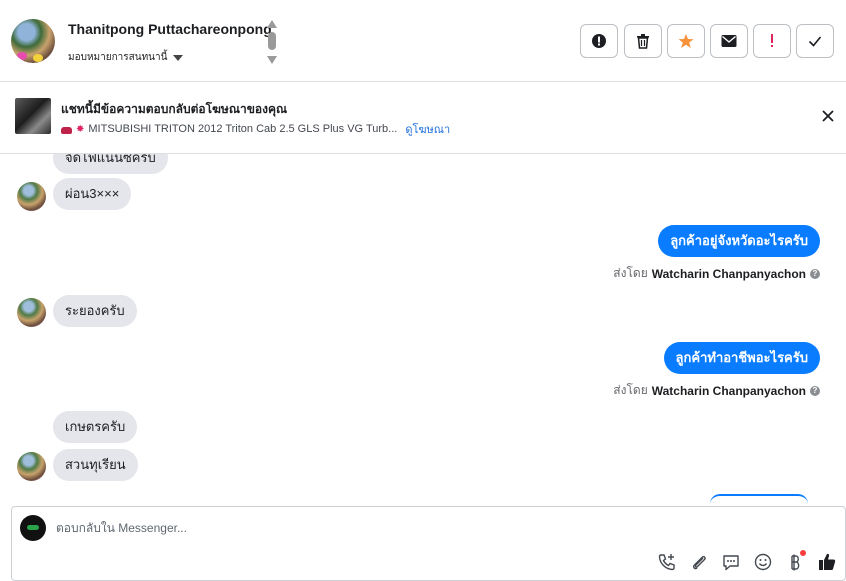  What do you see at coordinates (828, 116) in the screenshot?
I see `close-icon` at bounding box center [828, 116].